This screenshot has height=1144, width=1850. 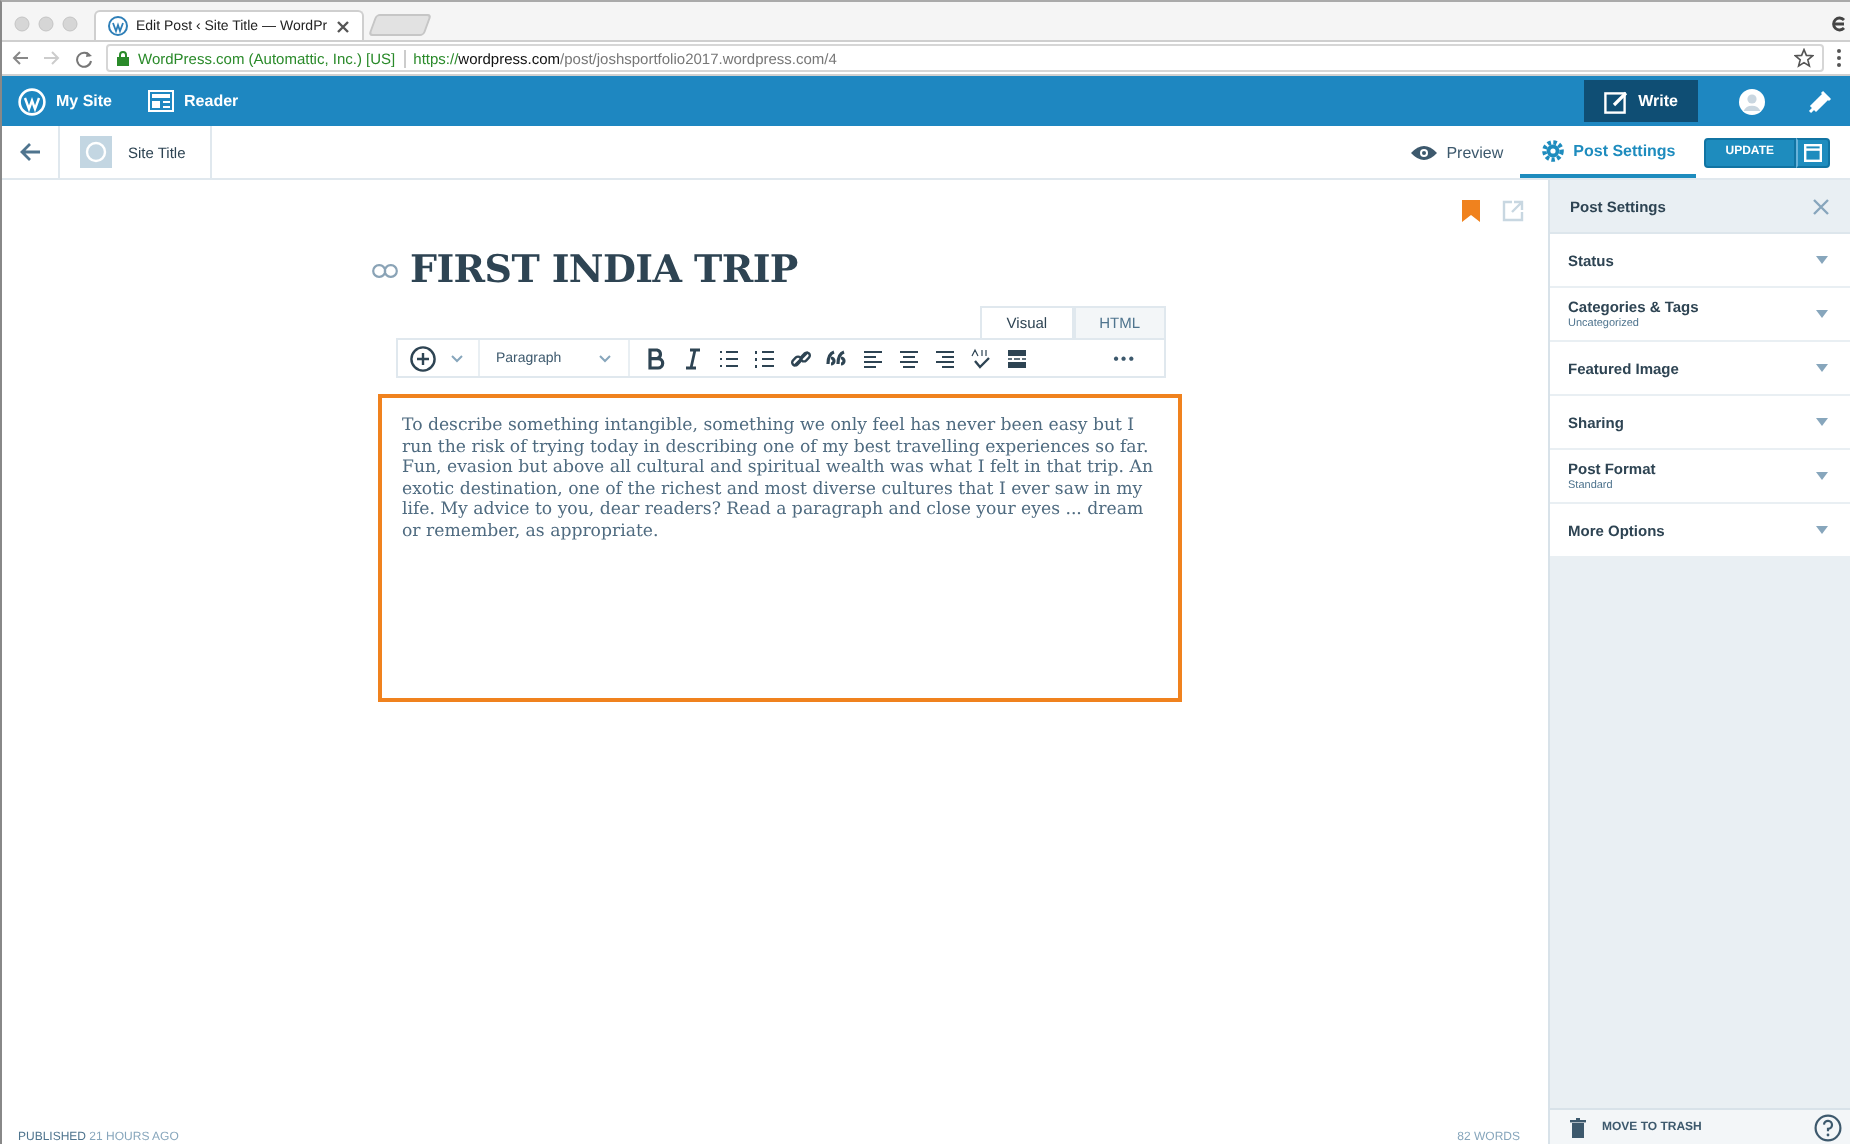 What do you see at coordinates (342, 26) in the screenshot?
I see `close-icon` at bounding box center [342, 26].